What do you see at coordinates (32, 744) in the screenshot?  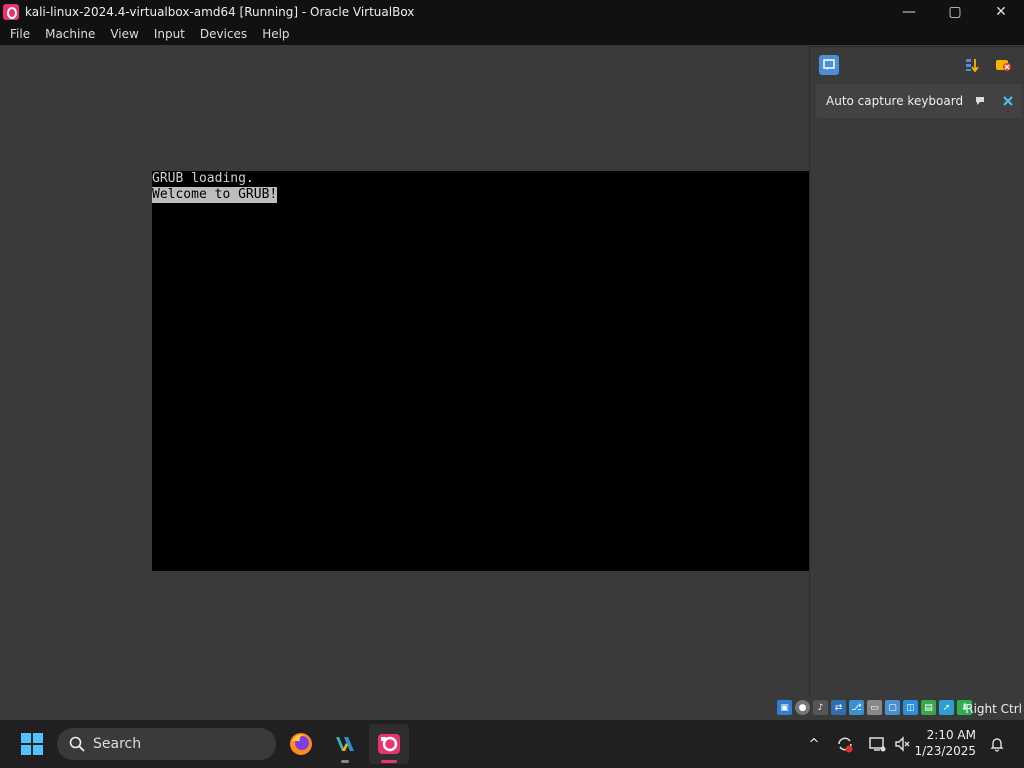 I see `windows-start-icon` at bounding box center [32, 744].